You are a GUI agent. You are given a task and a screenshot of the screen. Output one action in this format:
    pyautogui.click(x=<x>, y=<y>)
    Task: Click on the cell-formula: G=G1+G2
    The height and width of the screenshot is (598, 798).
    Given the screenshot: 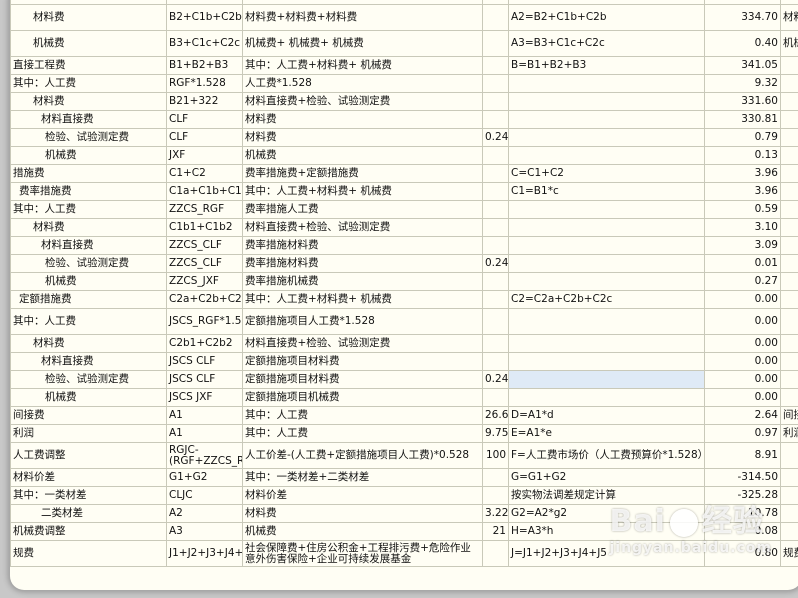 What is the action you would take?
    pyautogui.click(x=606, y=477)
    